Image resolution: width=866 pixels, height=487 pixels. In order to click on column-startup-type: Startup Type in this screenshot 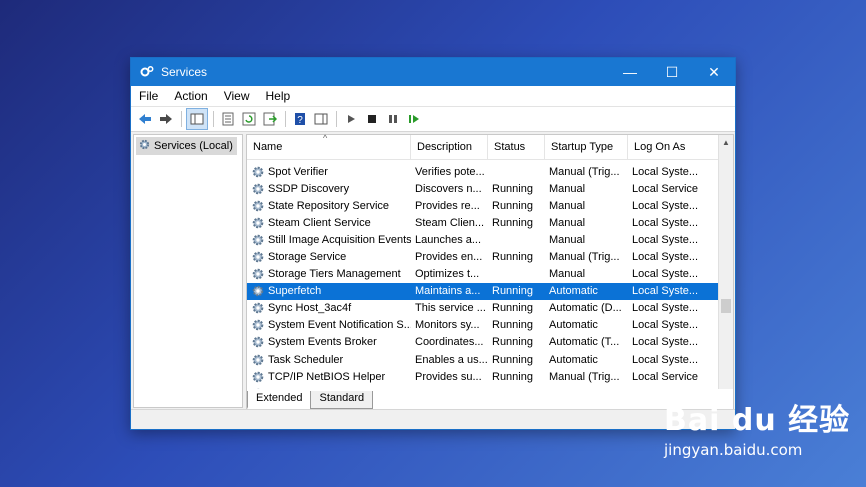, I will do `click(586, 147)`.